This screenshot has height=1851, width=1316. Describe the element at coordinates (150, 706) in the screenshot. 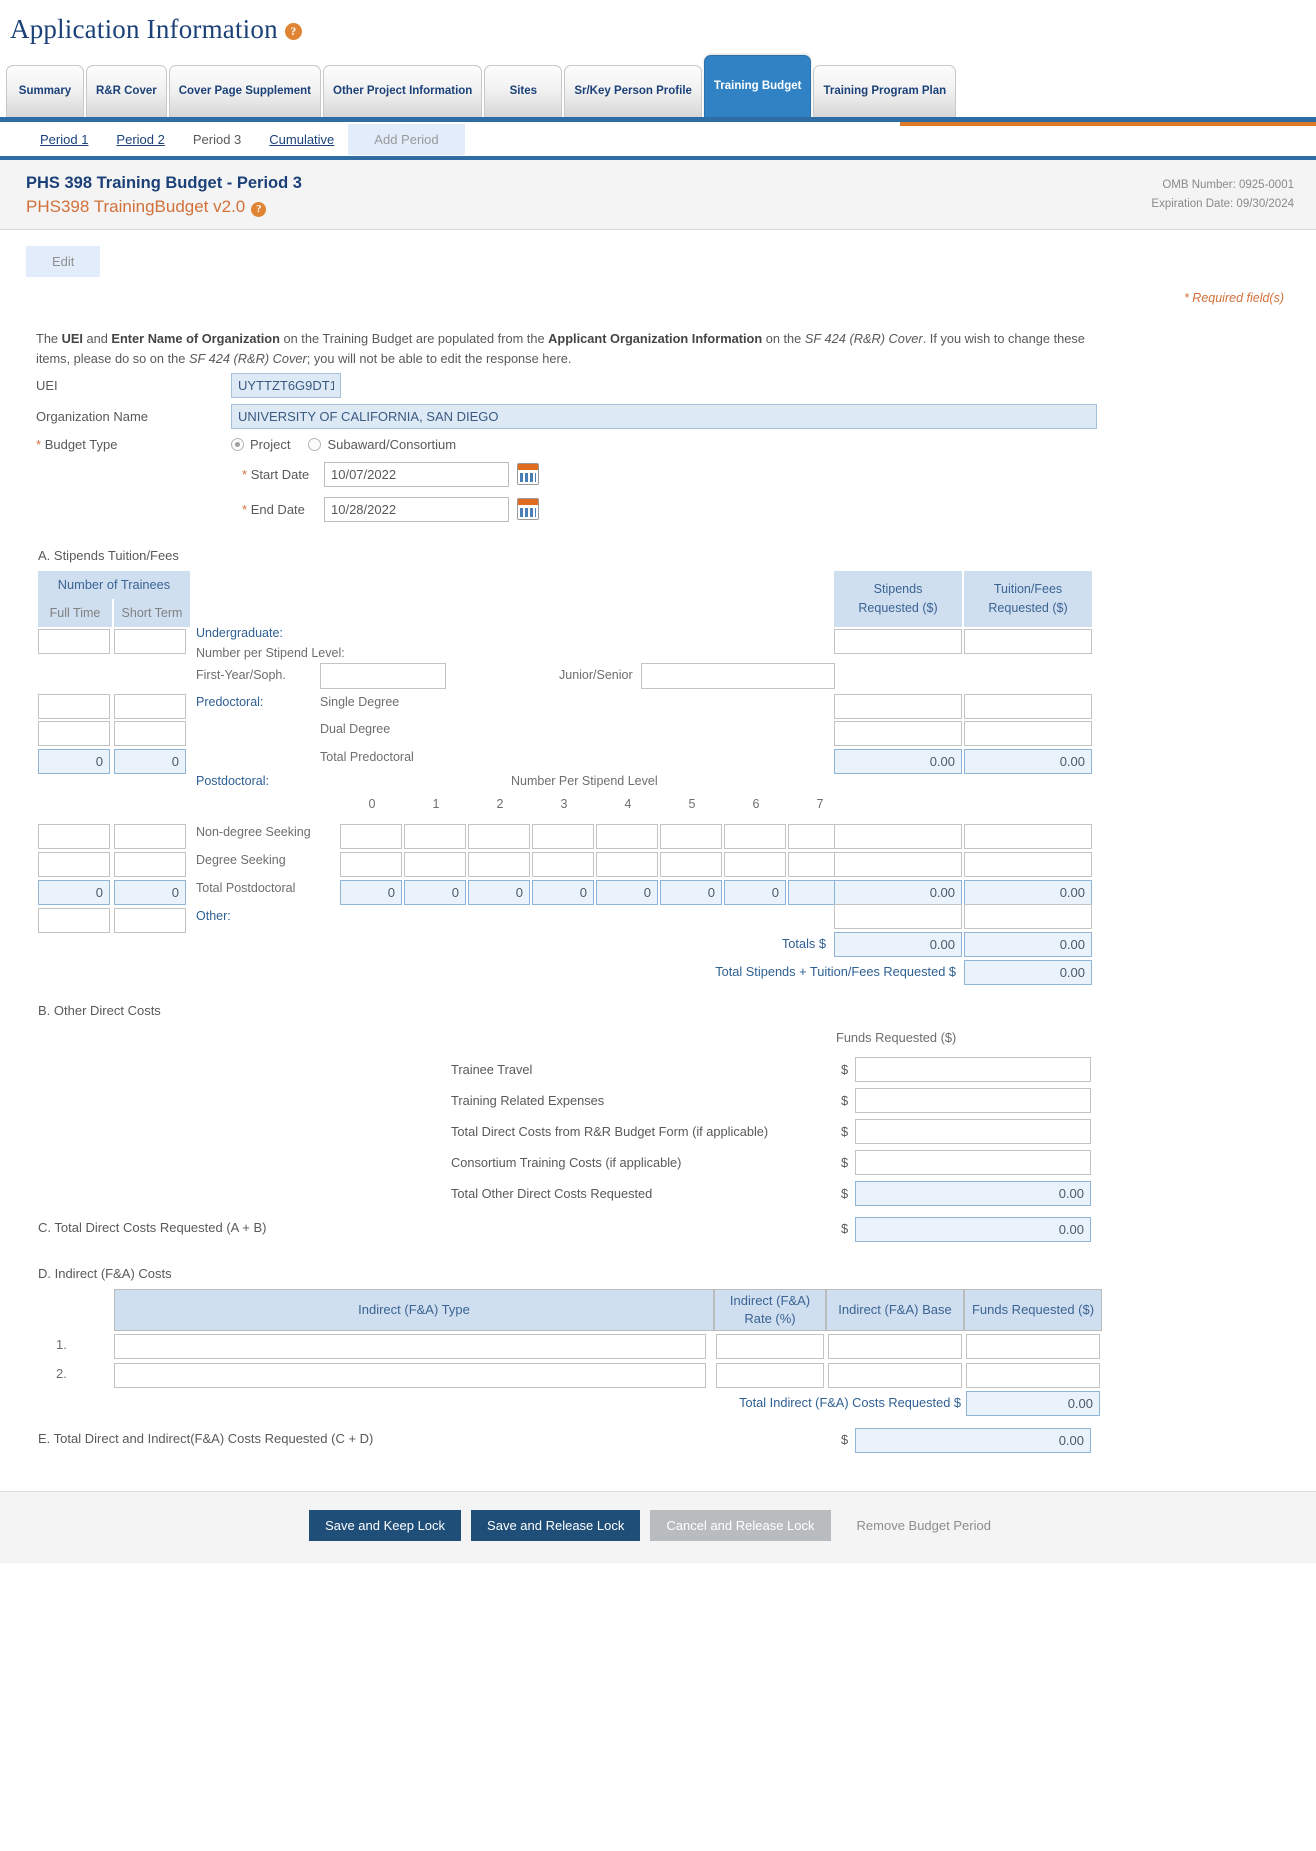

I see `predoc-single-shortterm-input` at that location.